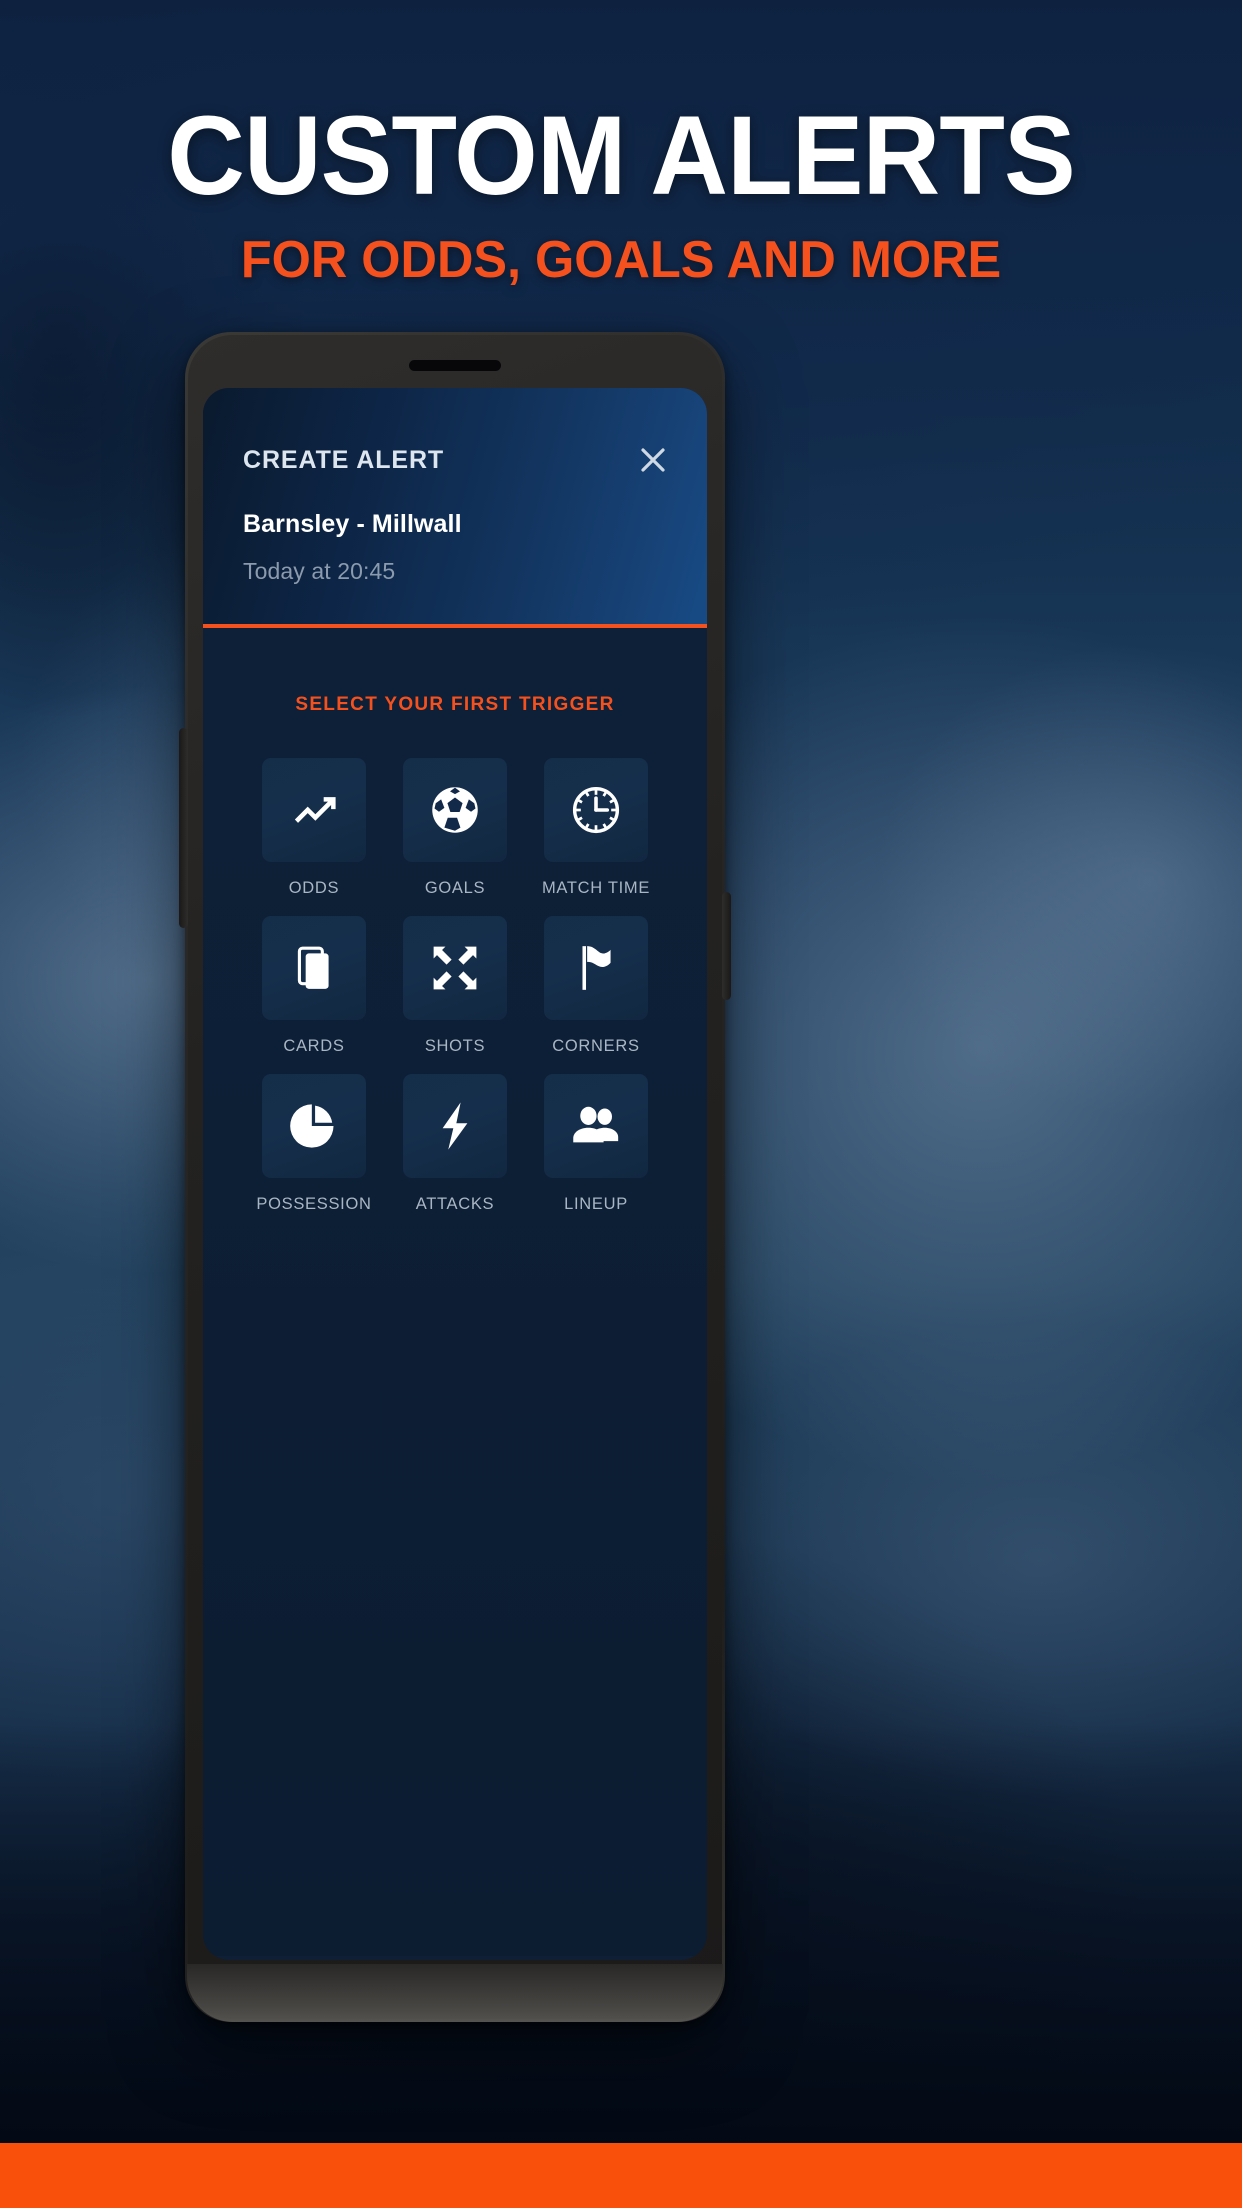 This screenshot has height=2208, width=1242. I want to click on trigger-cards: CARDS, so click(314, 986).